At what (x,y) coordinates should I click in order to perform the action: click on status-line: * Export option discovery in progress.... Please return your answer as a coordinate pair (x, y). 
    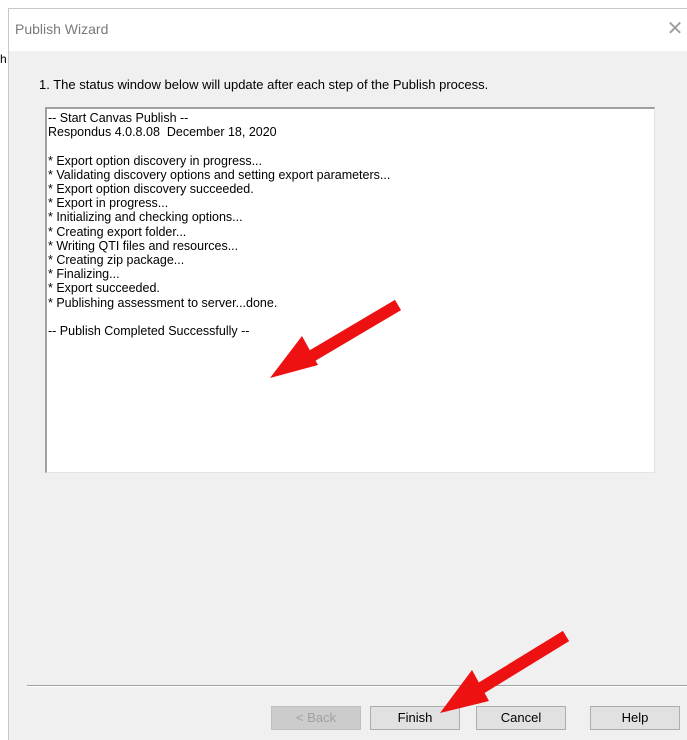
    Looking at the image, I should click on (155, 160).